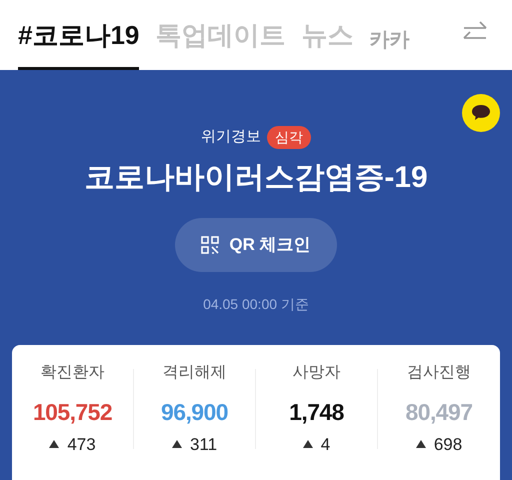 This screenshot has height=480, width=512. Describe the element at coordinates (81, 445) in the screenshot. I see `stat-delta: 473` at that location.